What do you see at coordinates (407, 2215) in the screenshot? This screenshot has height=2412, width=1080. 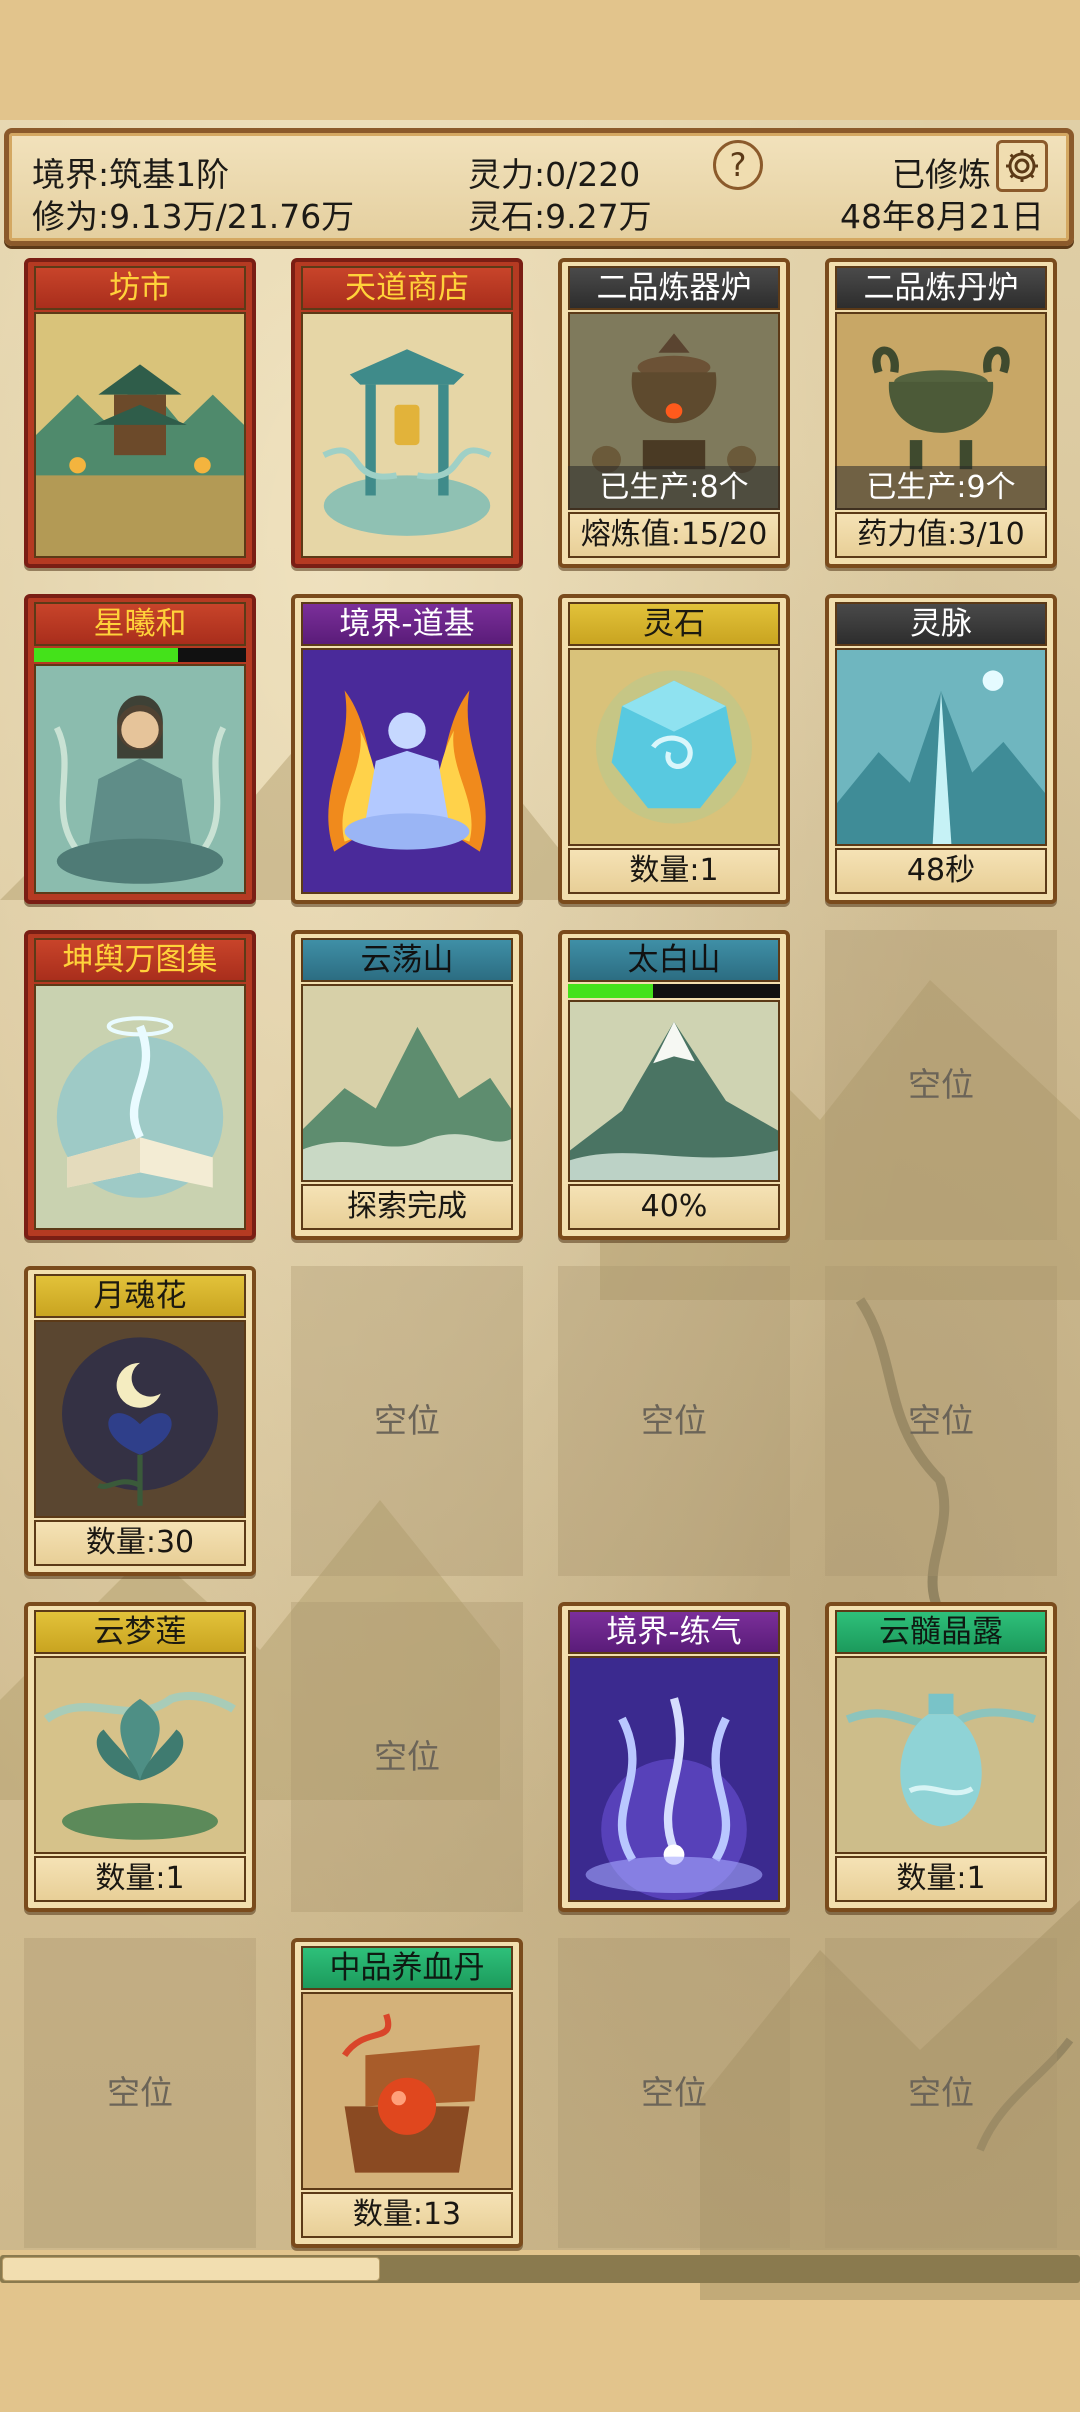 I see `quantity-label: 数量:13` at bounding box center [407, 2215].